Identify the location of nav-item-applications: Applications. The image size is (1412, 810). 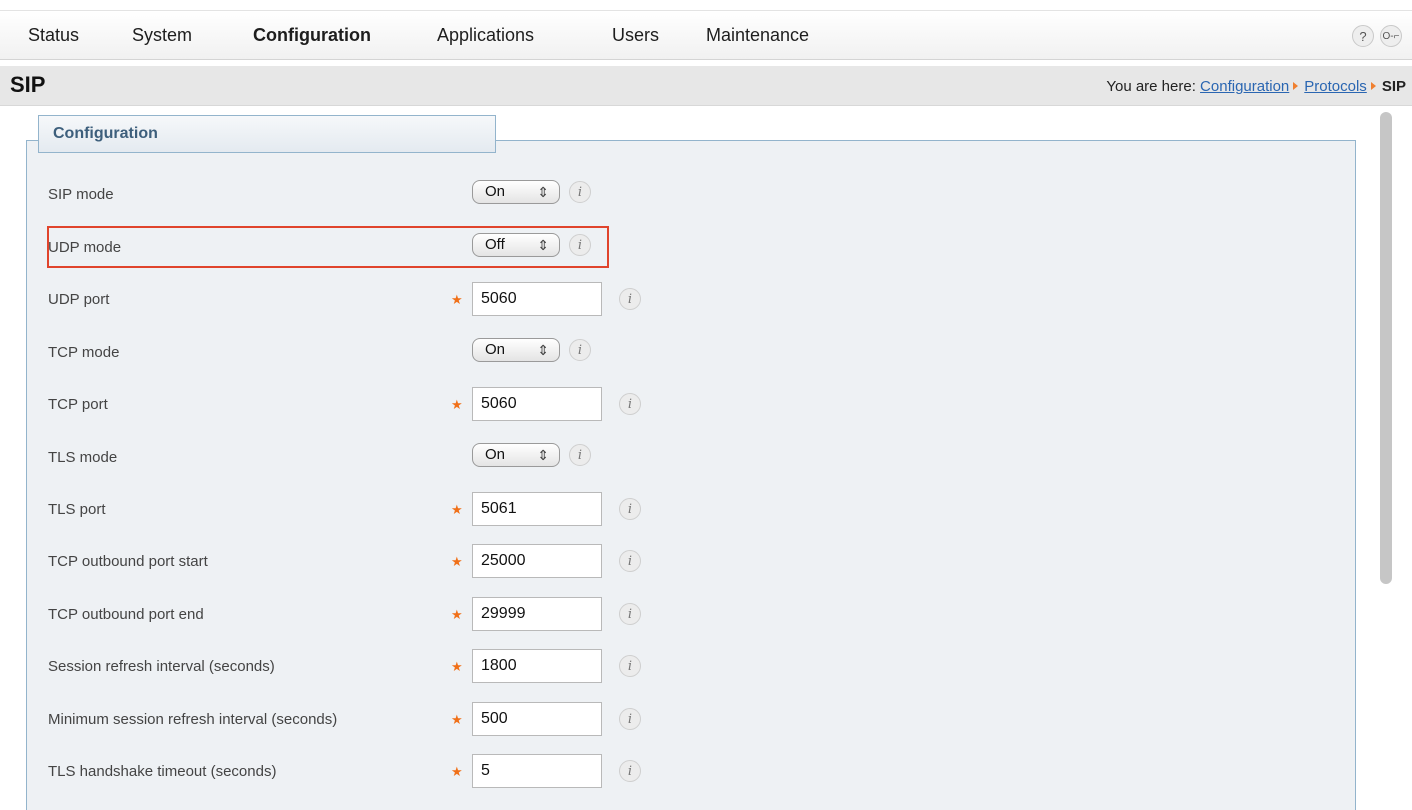
(485, 35).